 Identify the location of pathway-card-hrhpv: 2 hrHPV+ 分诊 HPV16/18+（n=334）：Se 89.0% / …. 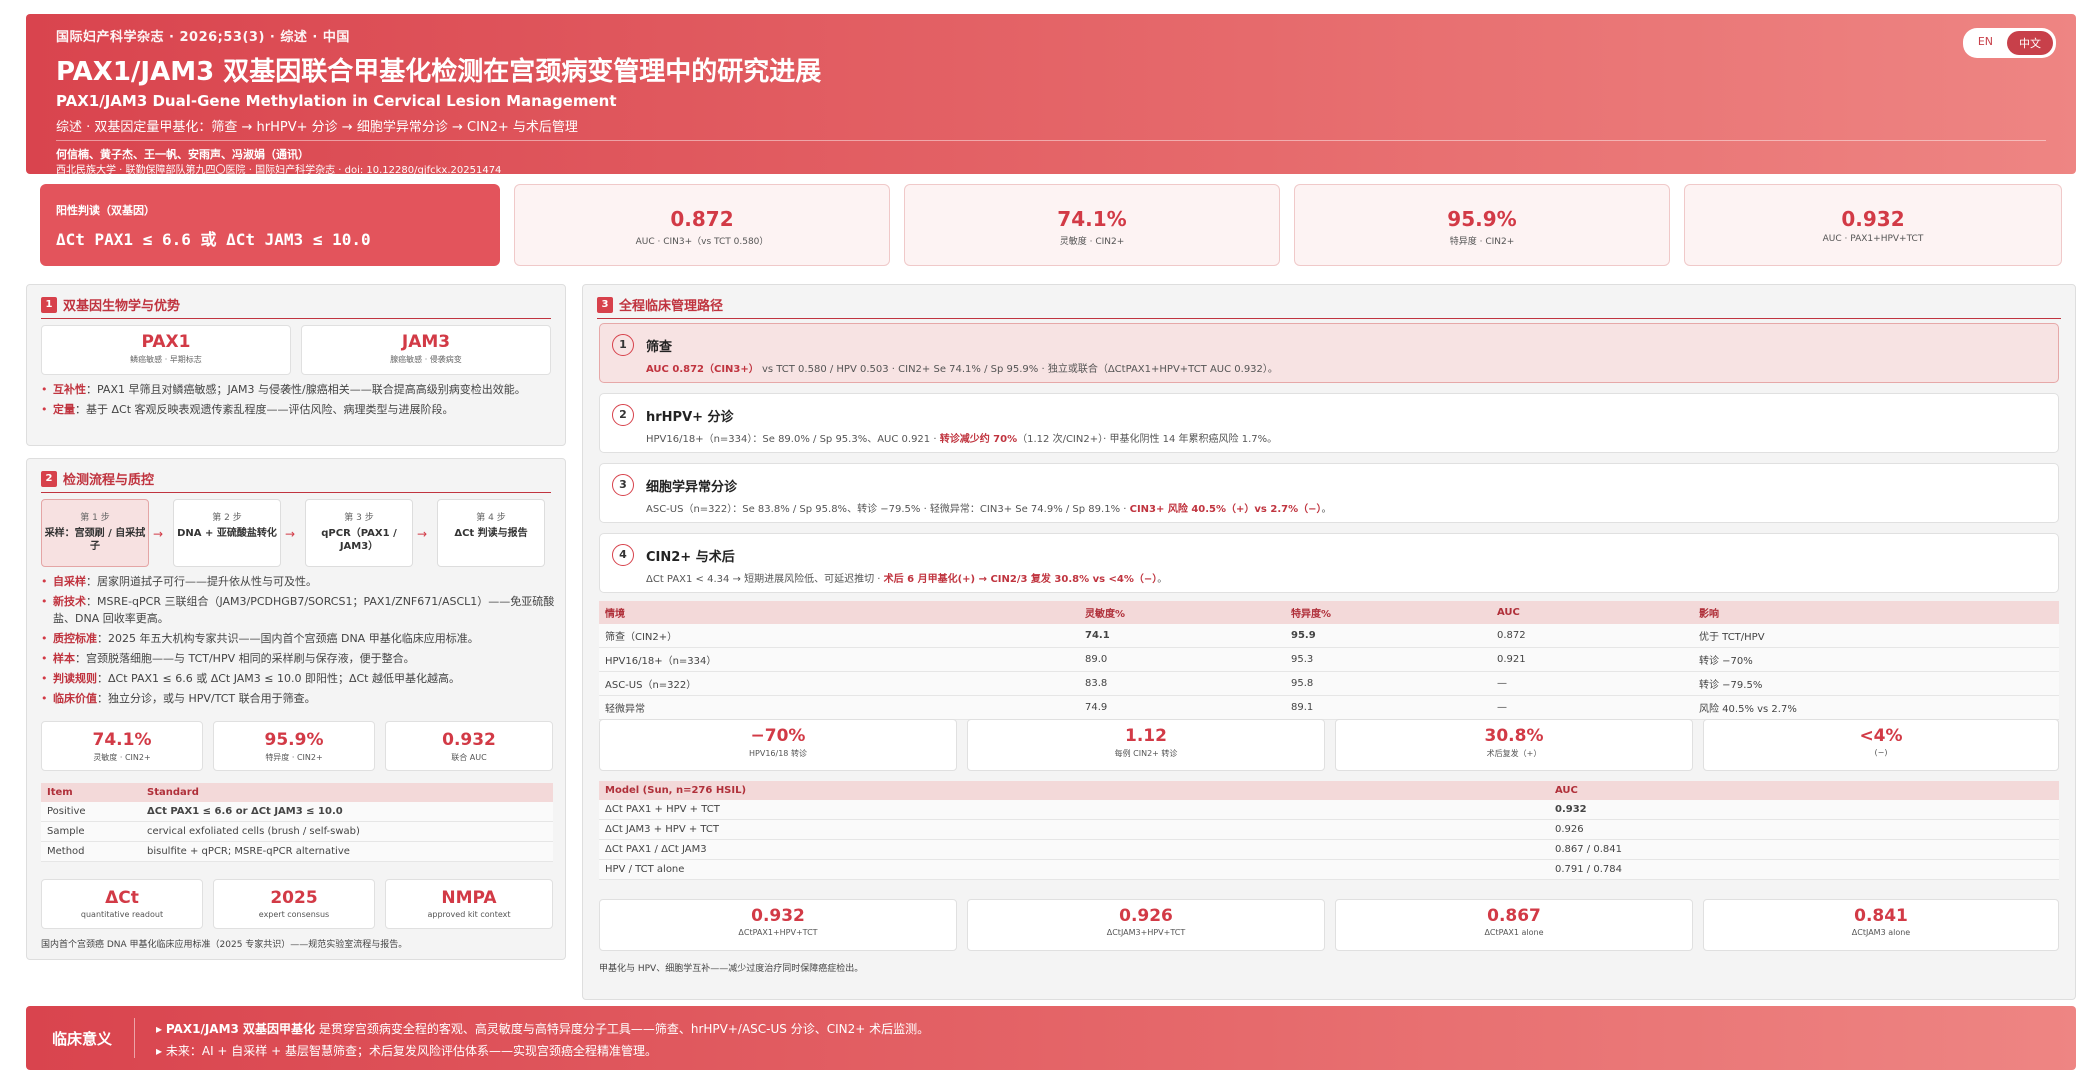
(1329, 423).